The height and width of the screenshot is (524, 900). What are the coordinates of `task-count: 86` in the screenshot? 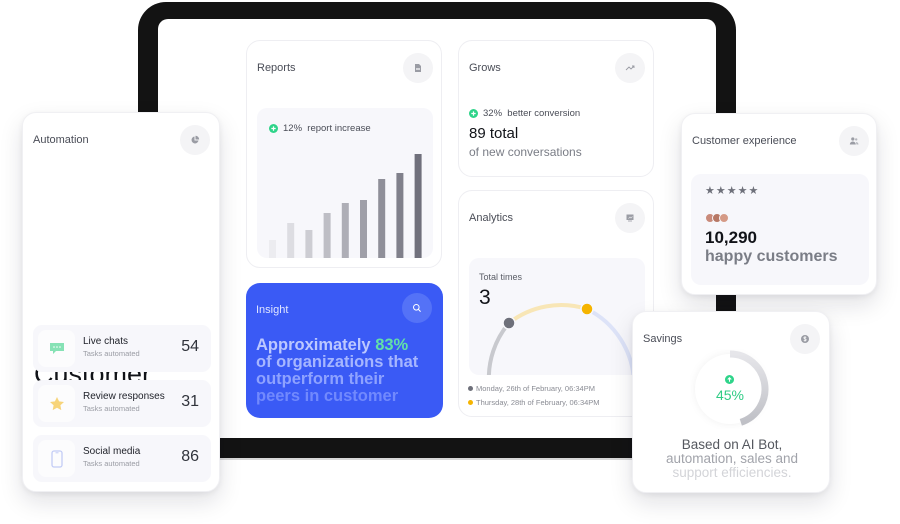 It's located at (190, 456).